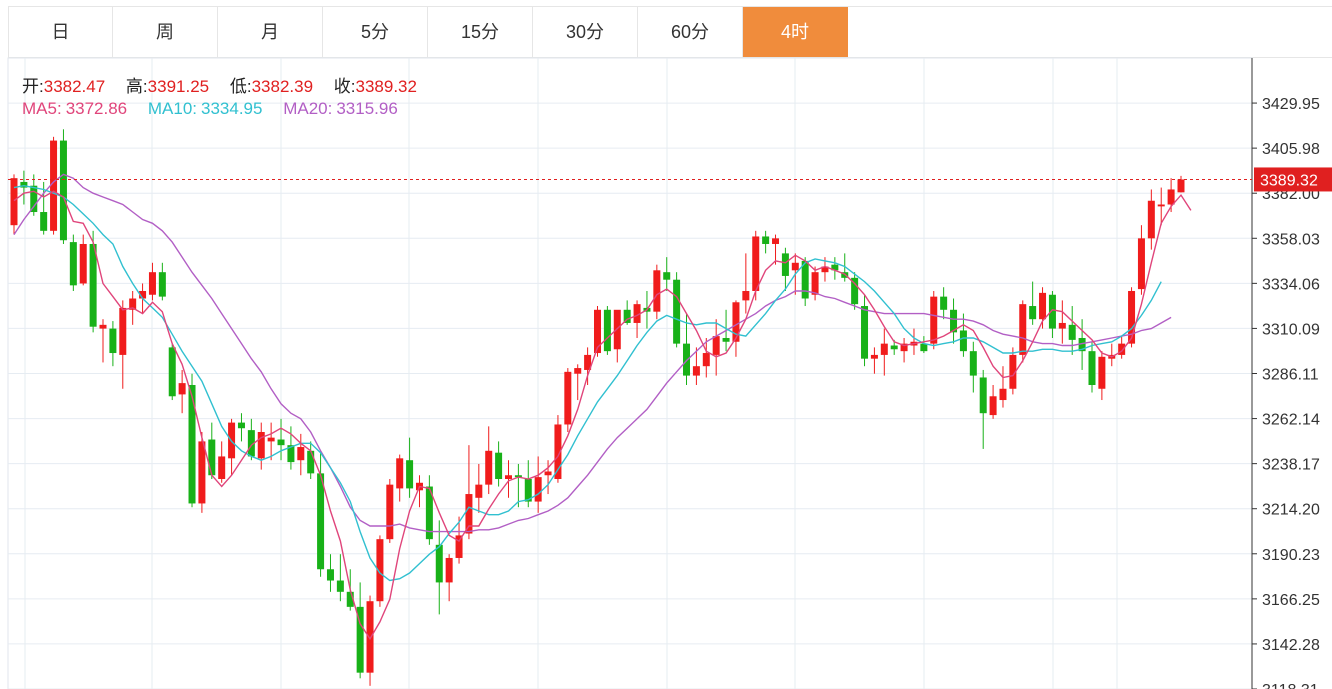 The width and height of the screenshot is (1332, 689). What do you see at coordinates (227, 84) in the screenshot?
I see `ohlc-readout: 开:3382.47 高:3391.25 低:3382.39 收:3389.32` at bounding box center [227, 84].